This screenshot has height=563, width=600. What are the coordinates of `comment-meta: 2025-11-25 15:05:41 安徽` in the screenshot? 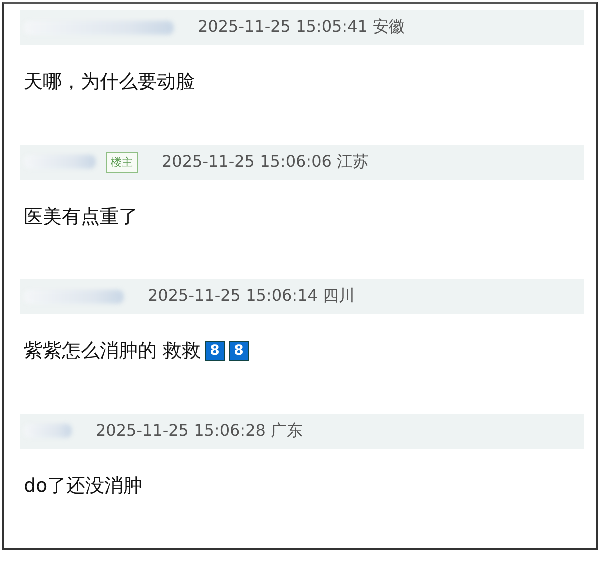 It's located at (302, 27).